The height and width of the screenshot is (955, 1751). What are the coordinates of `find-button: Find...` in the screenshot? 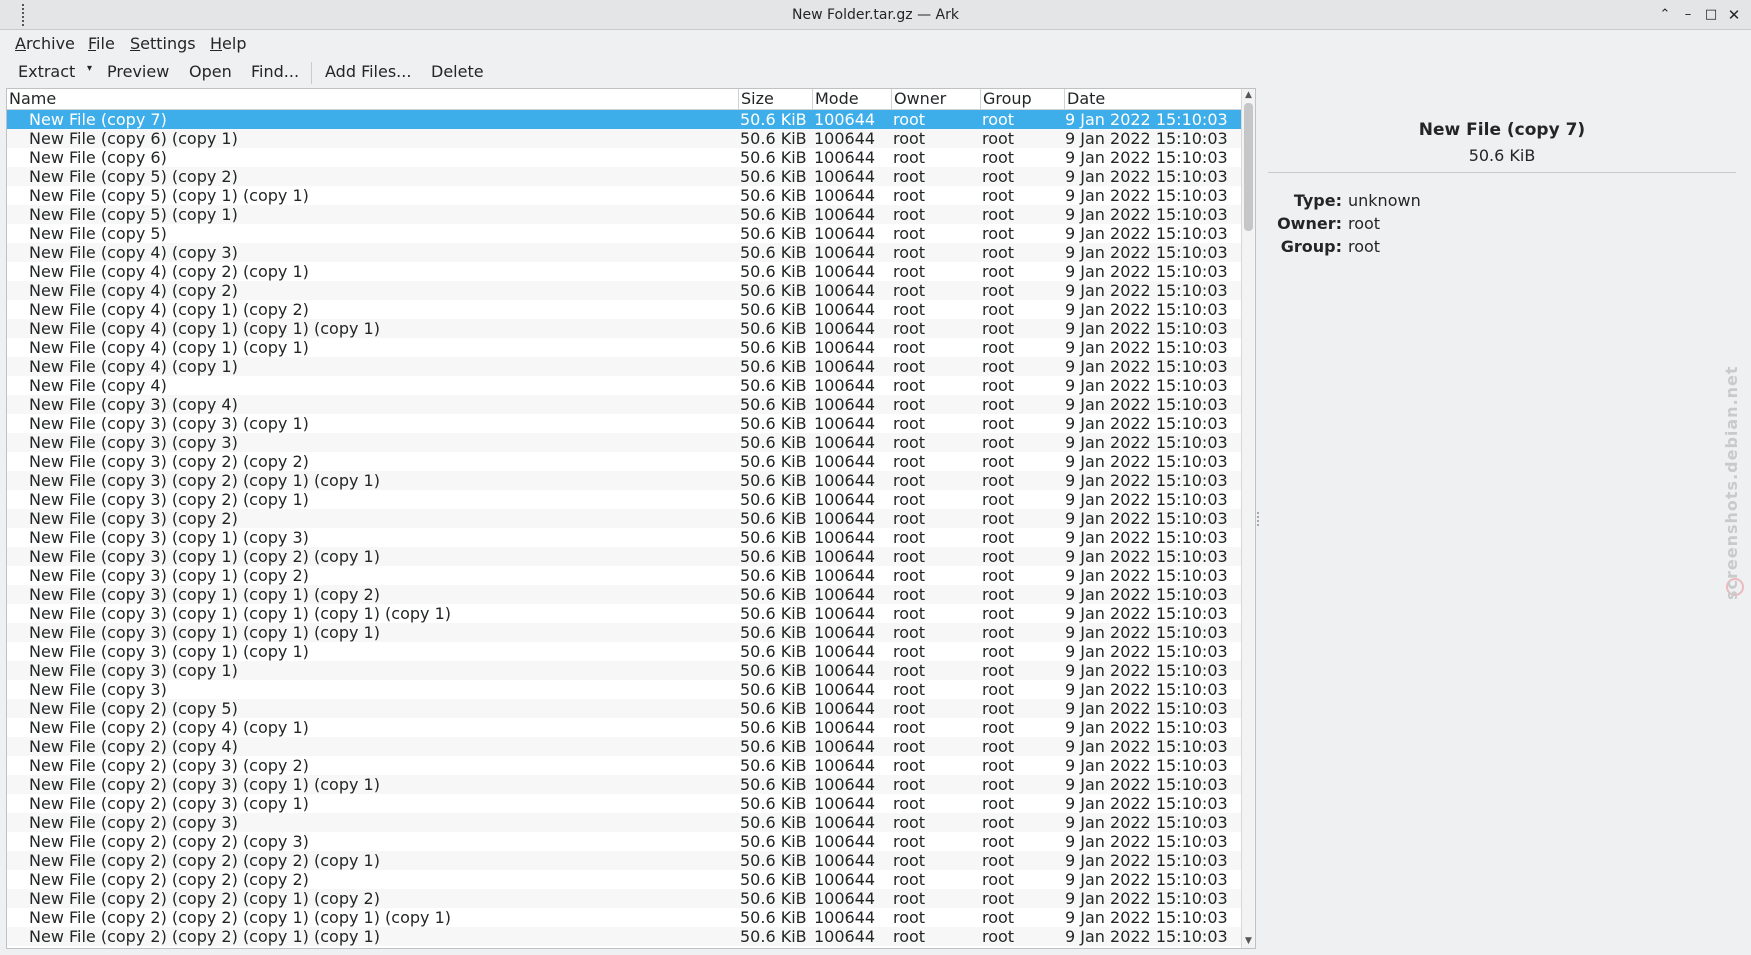 It's located at (275, 71).